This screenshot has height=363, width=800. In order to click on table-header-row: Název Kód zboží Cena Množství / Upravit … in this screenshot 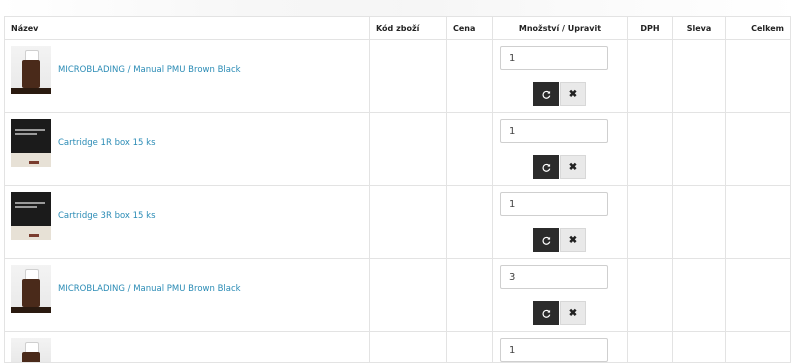, I will do `click(397, 28)`.